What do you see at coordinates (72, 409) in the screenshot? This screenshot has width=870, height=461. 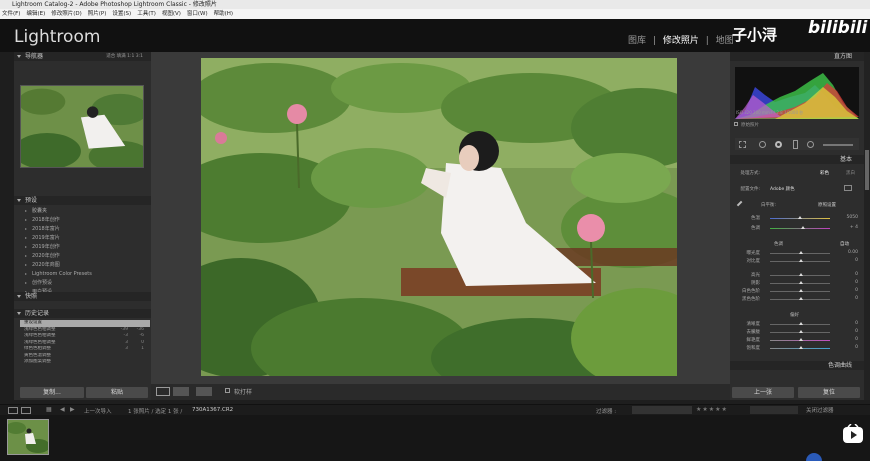 I see `next-arrow-icon: ▶` at bounding box center [72, 409].